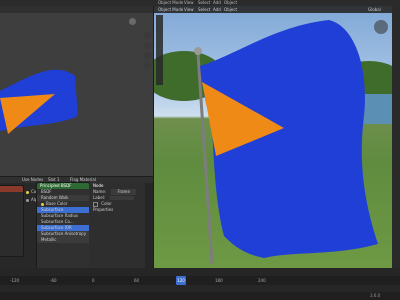 The height and width of the screenshot is (300, 400). What do you see at coordinates (200, 296) in the screenshot?
I see `status-bar: 3.6.0` at bounding box center [200, 296].